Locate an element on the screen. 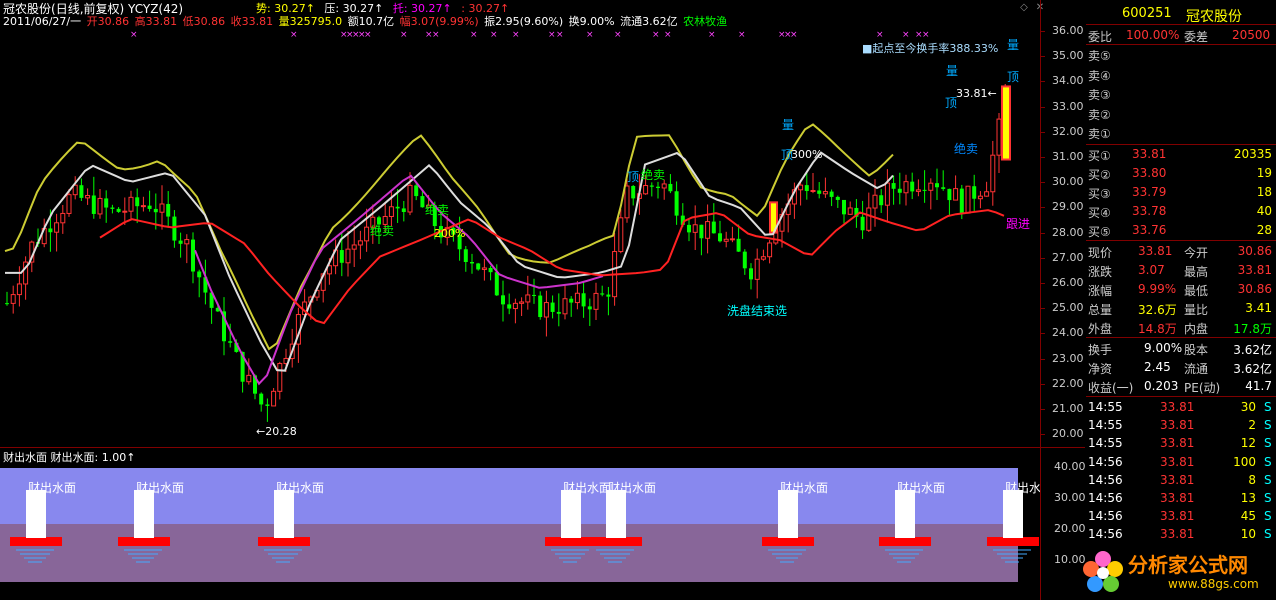  tick-row: 14:55 33.81 12 S is located at coordinates (1181, 443).